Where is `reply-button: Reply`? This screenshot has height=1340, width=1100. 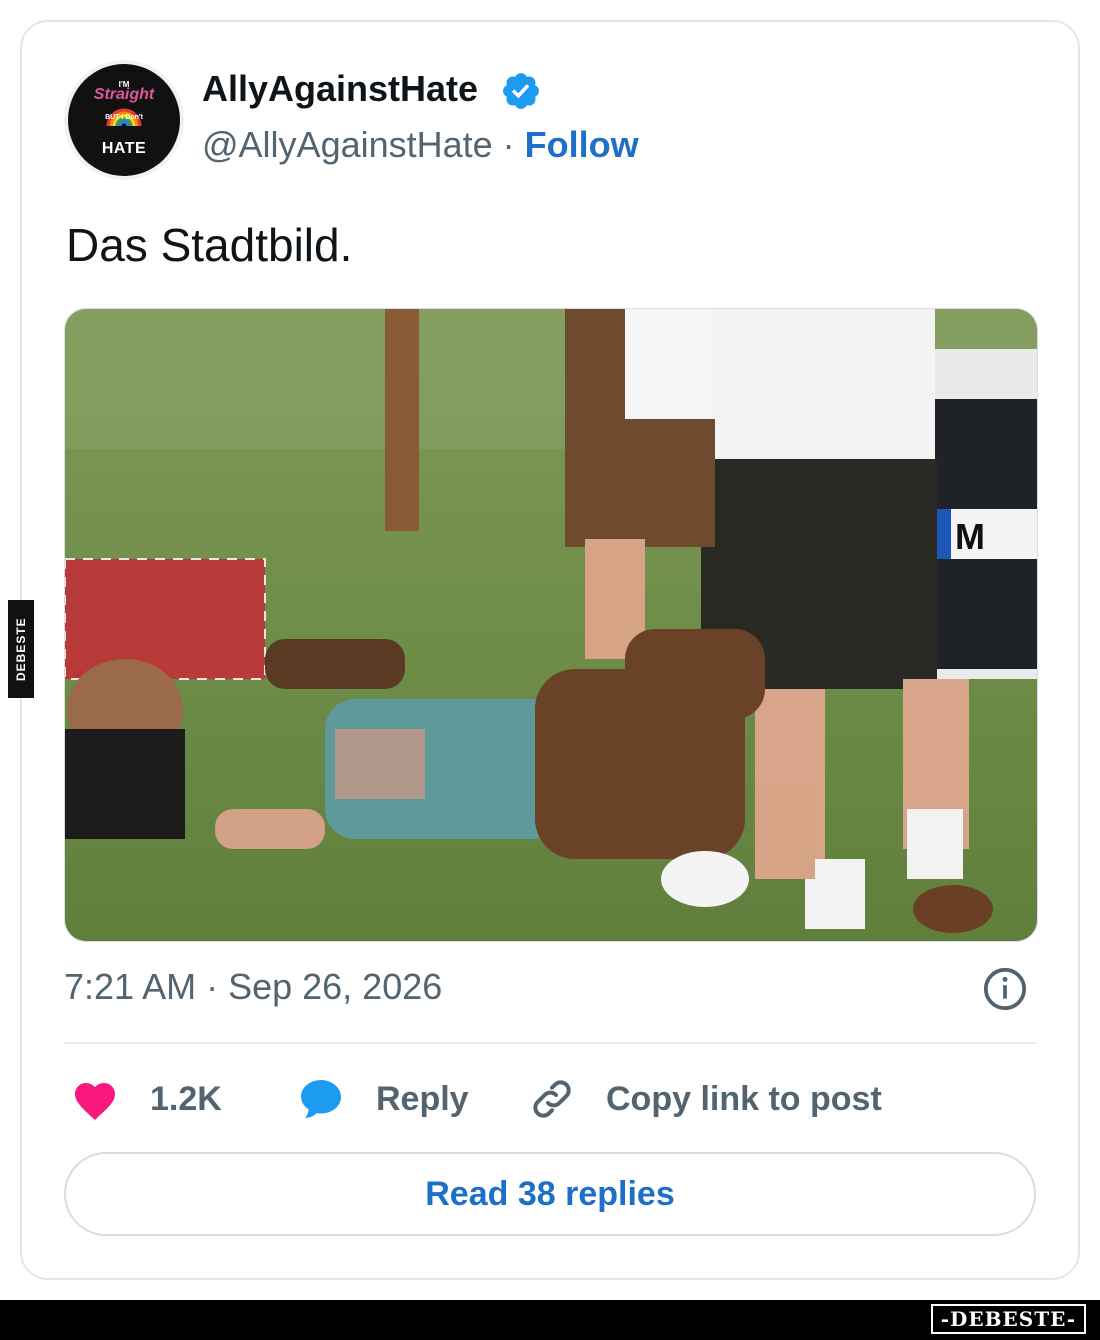
reply-button: Reply is located at coordinates (382, 1099).